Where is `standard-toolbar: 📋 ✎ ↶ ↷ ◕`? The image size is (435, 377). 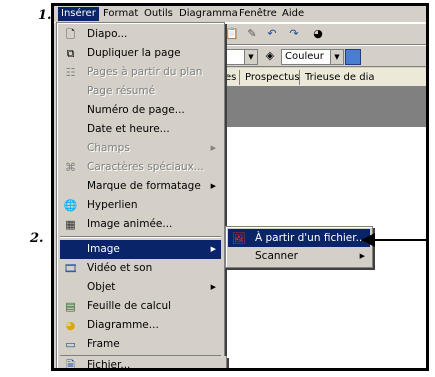
standard-toolbar: 📋 ✎ ↶ ↷ ◕ is located at coordinates (322, 34).